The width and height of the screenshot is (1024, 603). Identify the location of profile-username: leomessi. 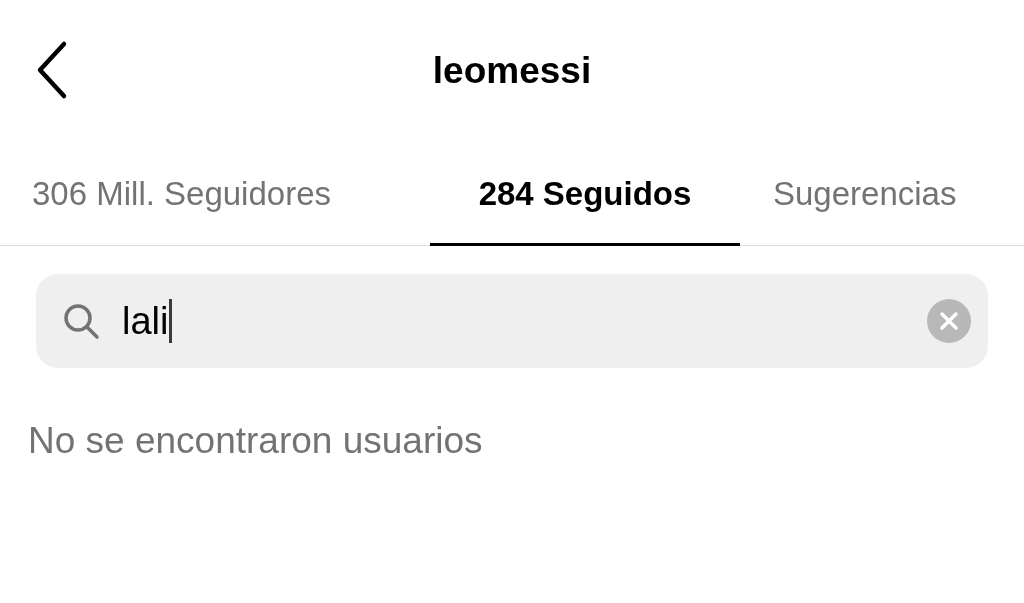
(512, 70).